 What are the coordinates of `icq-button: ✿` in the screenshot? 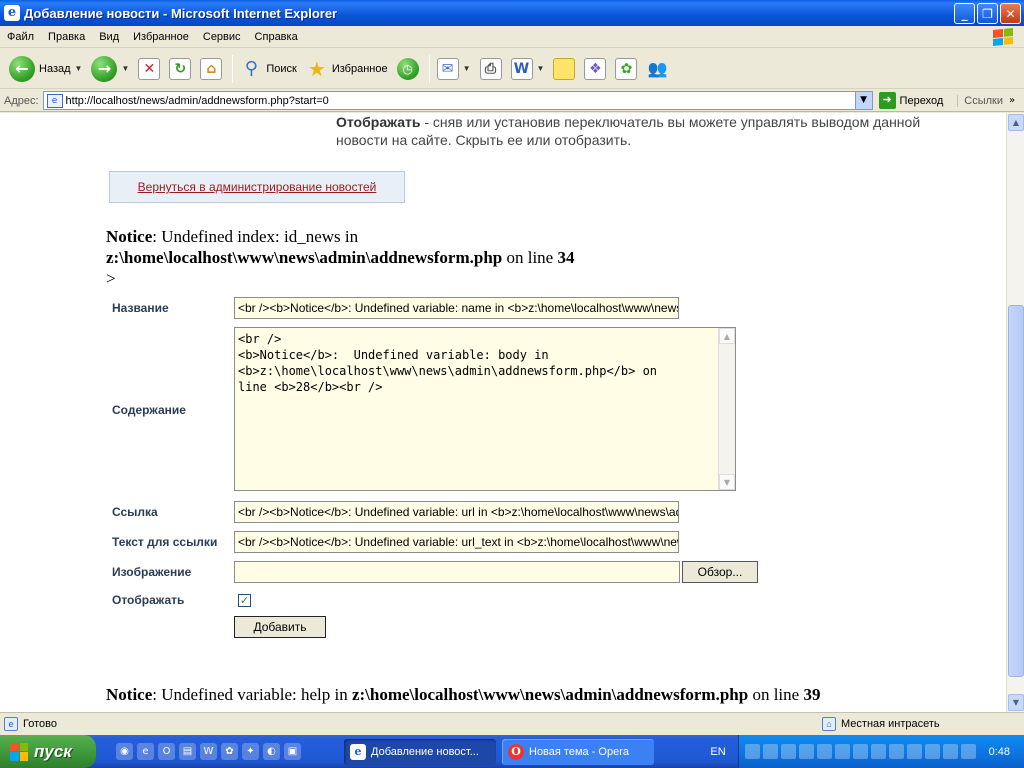 It's located at (626, 69).